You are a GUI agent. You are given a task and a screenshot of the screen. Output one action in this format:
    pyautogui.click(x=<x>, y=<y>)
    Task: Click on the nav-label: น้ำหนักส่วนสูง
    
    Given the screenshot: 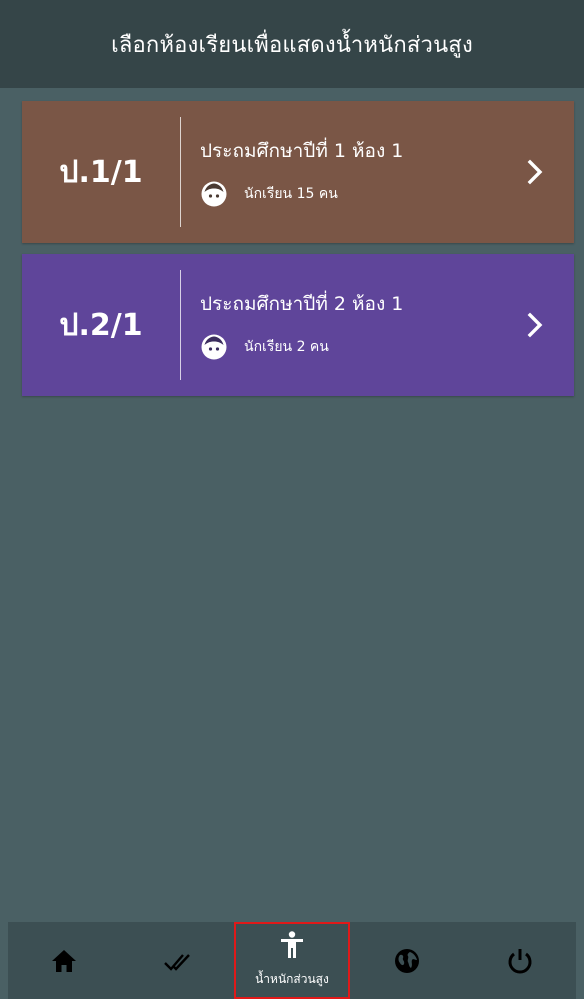 What is the action you would take?
    pyautogui.click(x=292, y=979)
    